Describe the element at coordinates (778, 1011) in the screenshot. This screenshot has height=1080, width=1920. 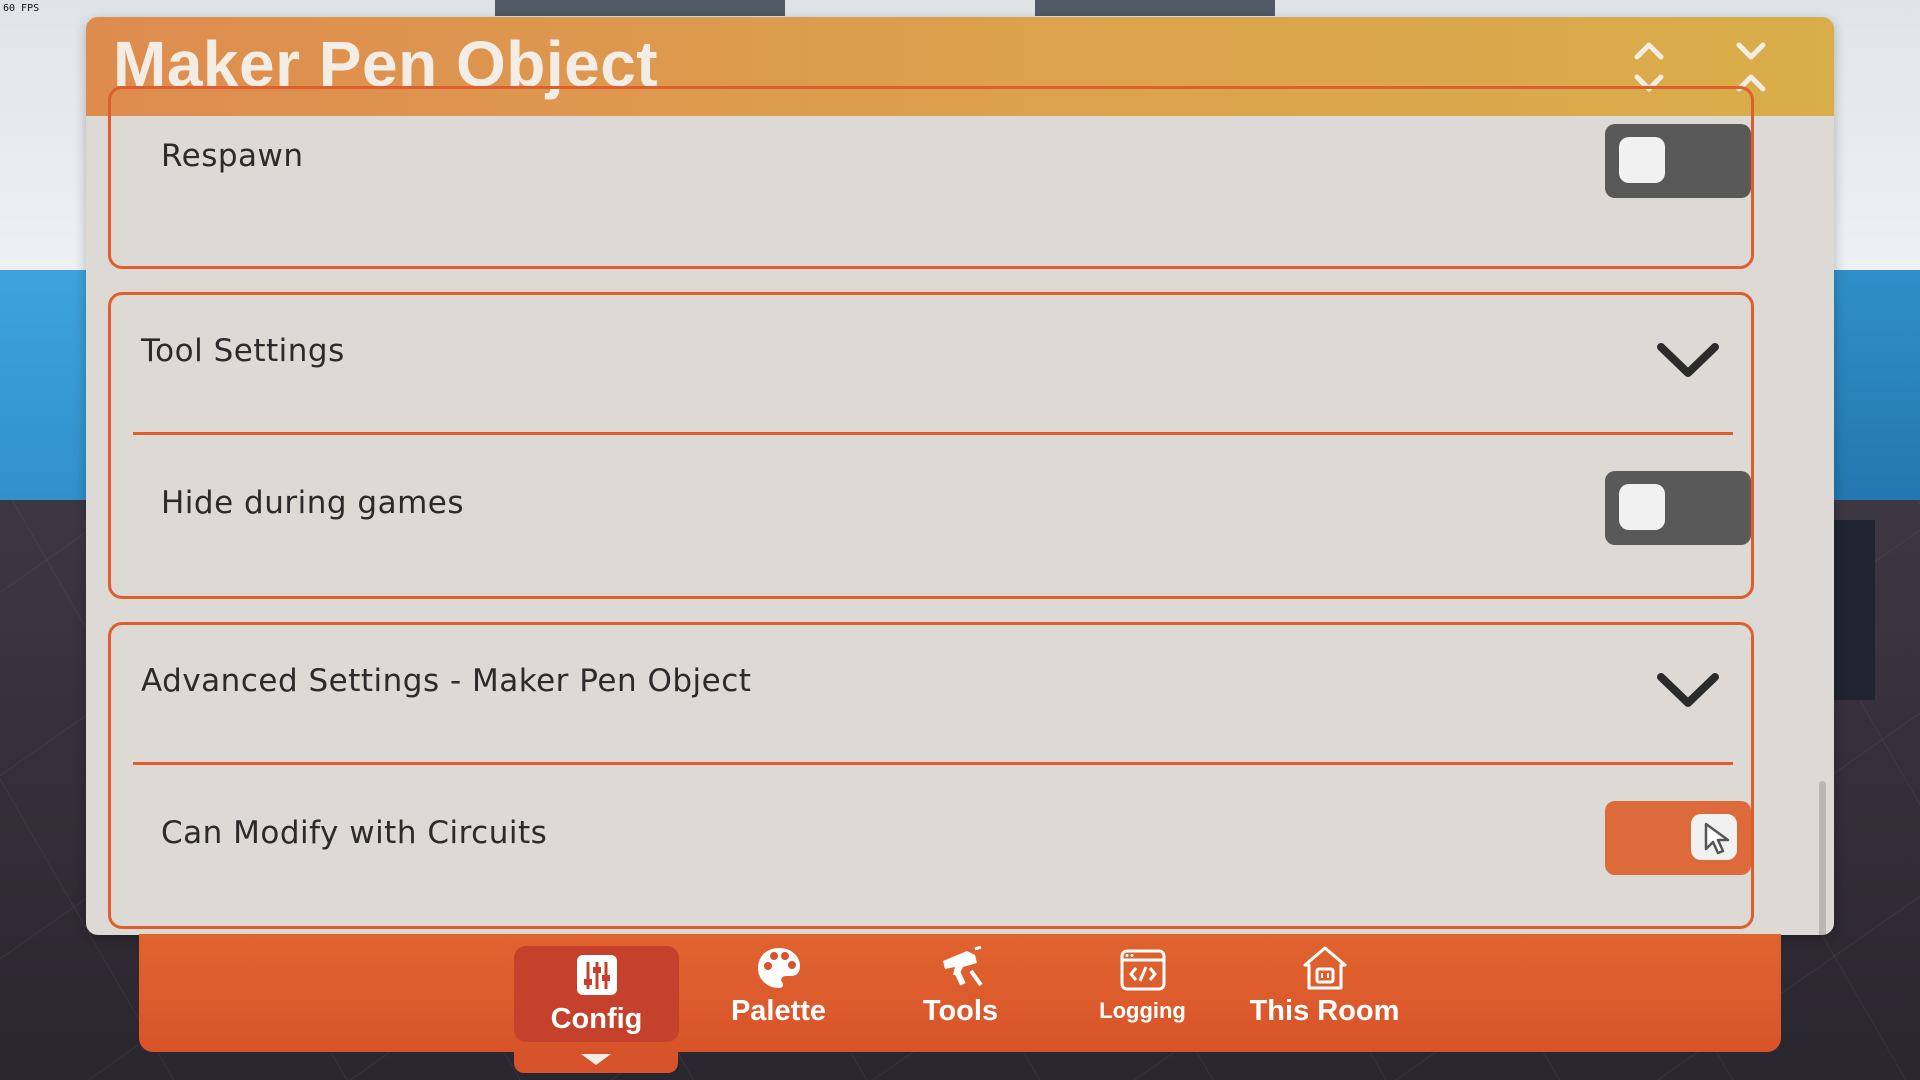
I see `tab-label: Palette` at that location.